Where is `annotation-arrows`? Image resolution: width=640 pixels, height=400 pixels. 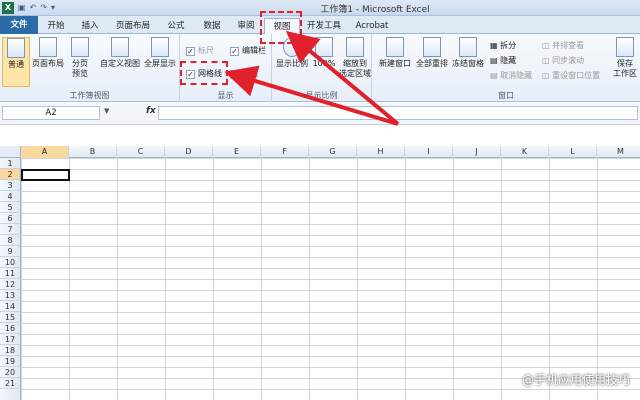
annotation-arrows is located at coordinates (312, 78).